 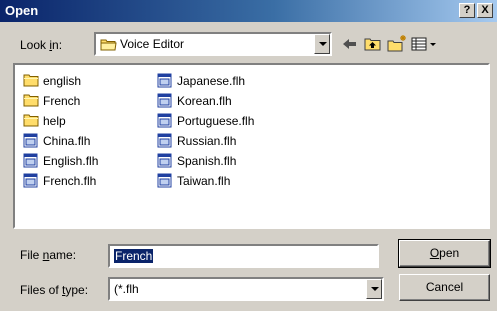 I want to click on up-one-level-icon, so click(x=373, y=44).